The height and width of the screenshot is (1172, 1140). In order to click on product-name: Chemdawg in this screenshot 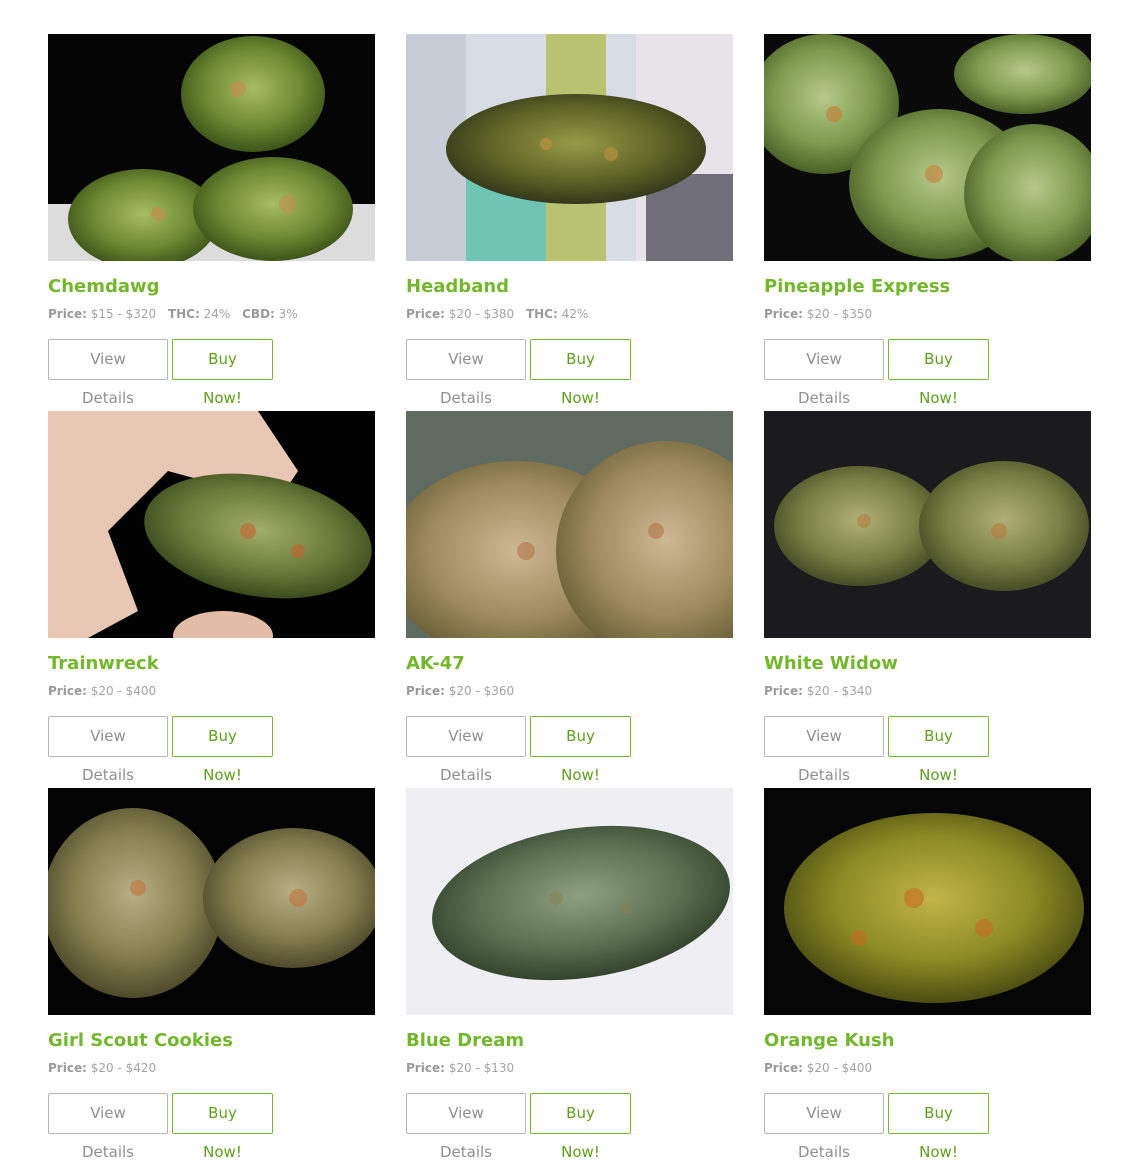, I will do `click(211, 287)`.